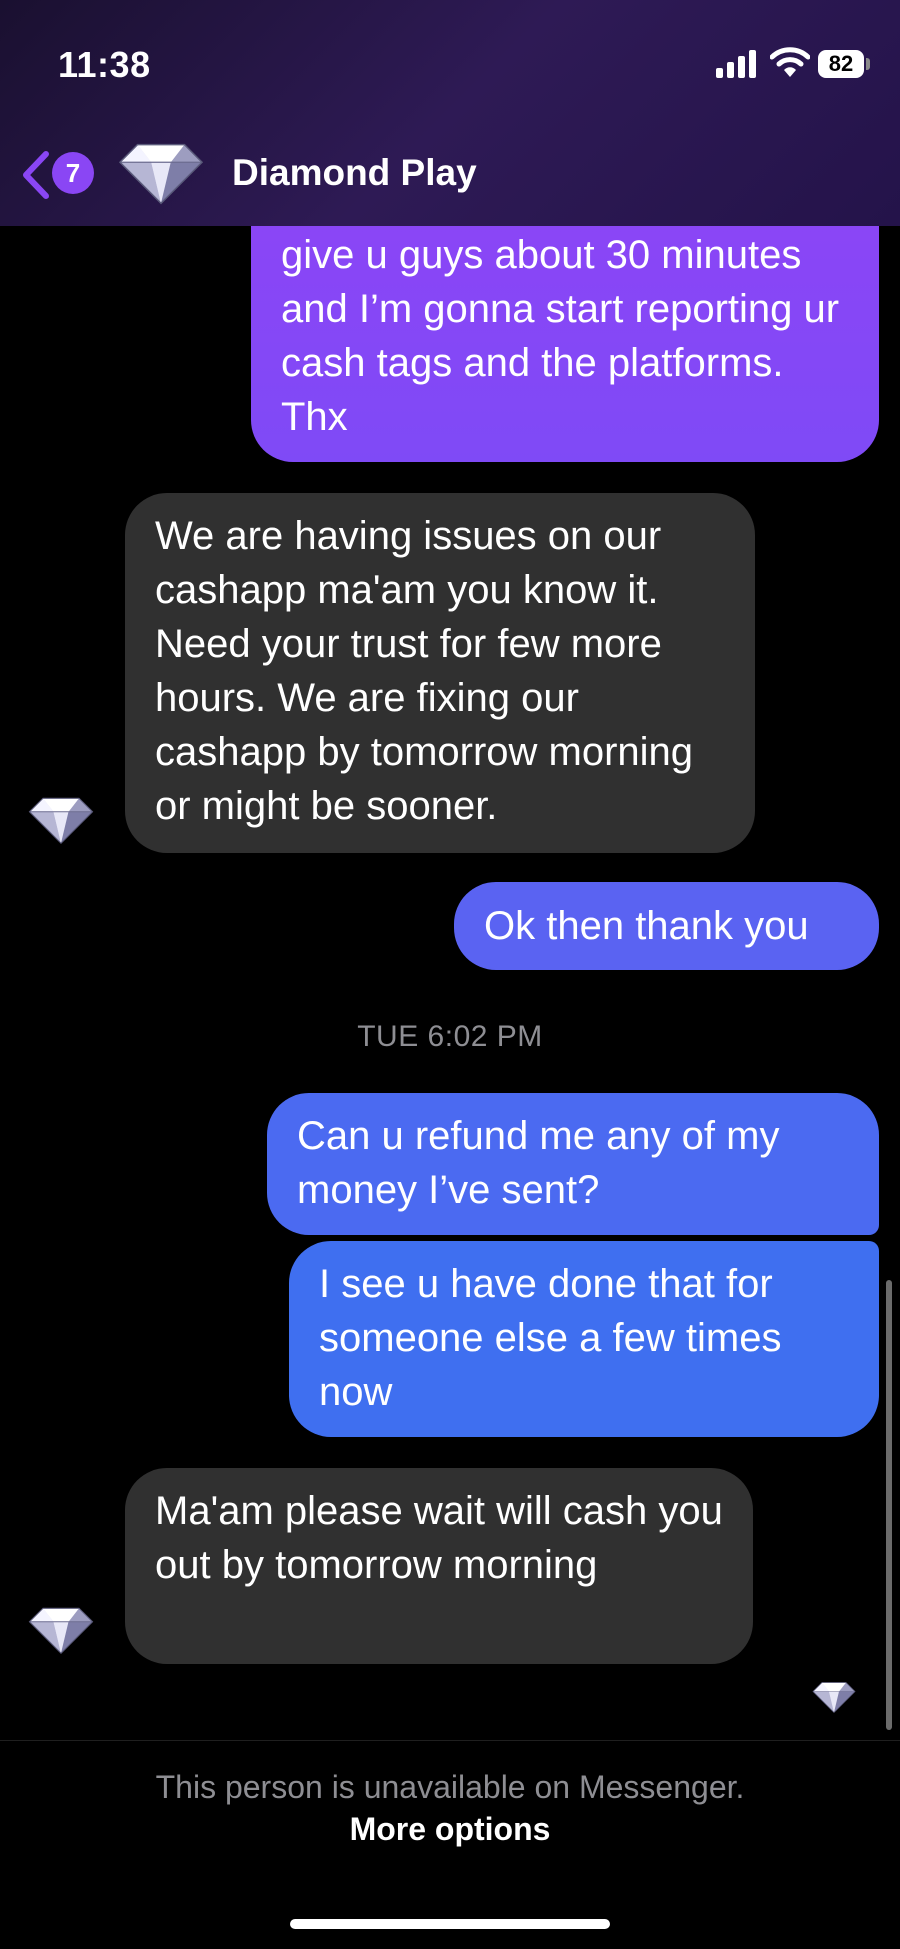 This screenshot has height=1949, width=900. Describe the element at coordinates (450, 1787) in the screenshot. I see `unavailable-notice: This person is unavailable on Messenger.` at that location.